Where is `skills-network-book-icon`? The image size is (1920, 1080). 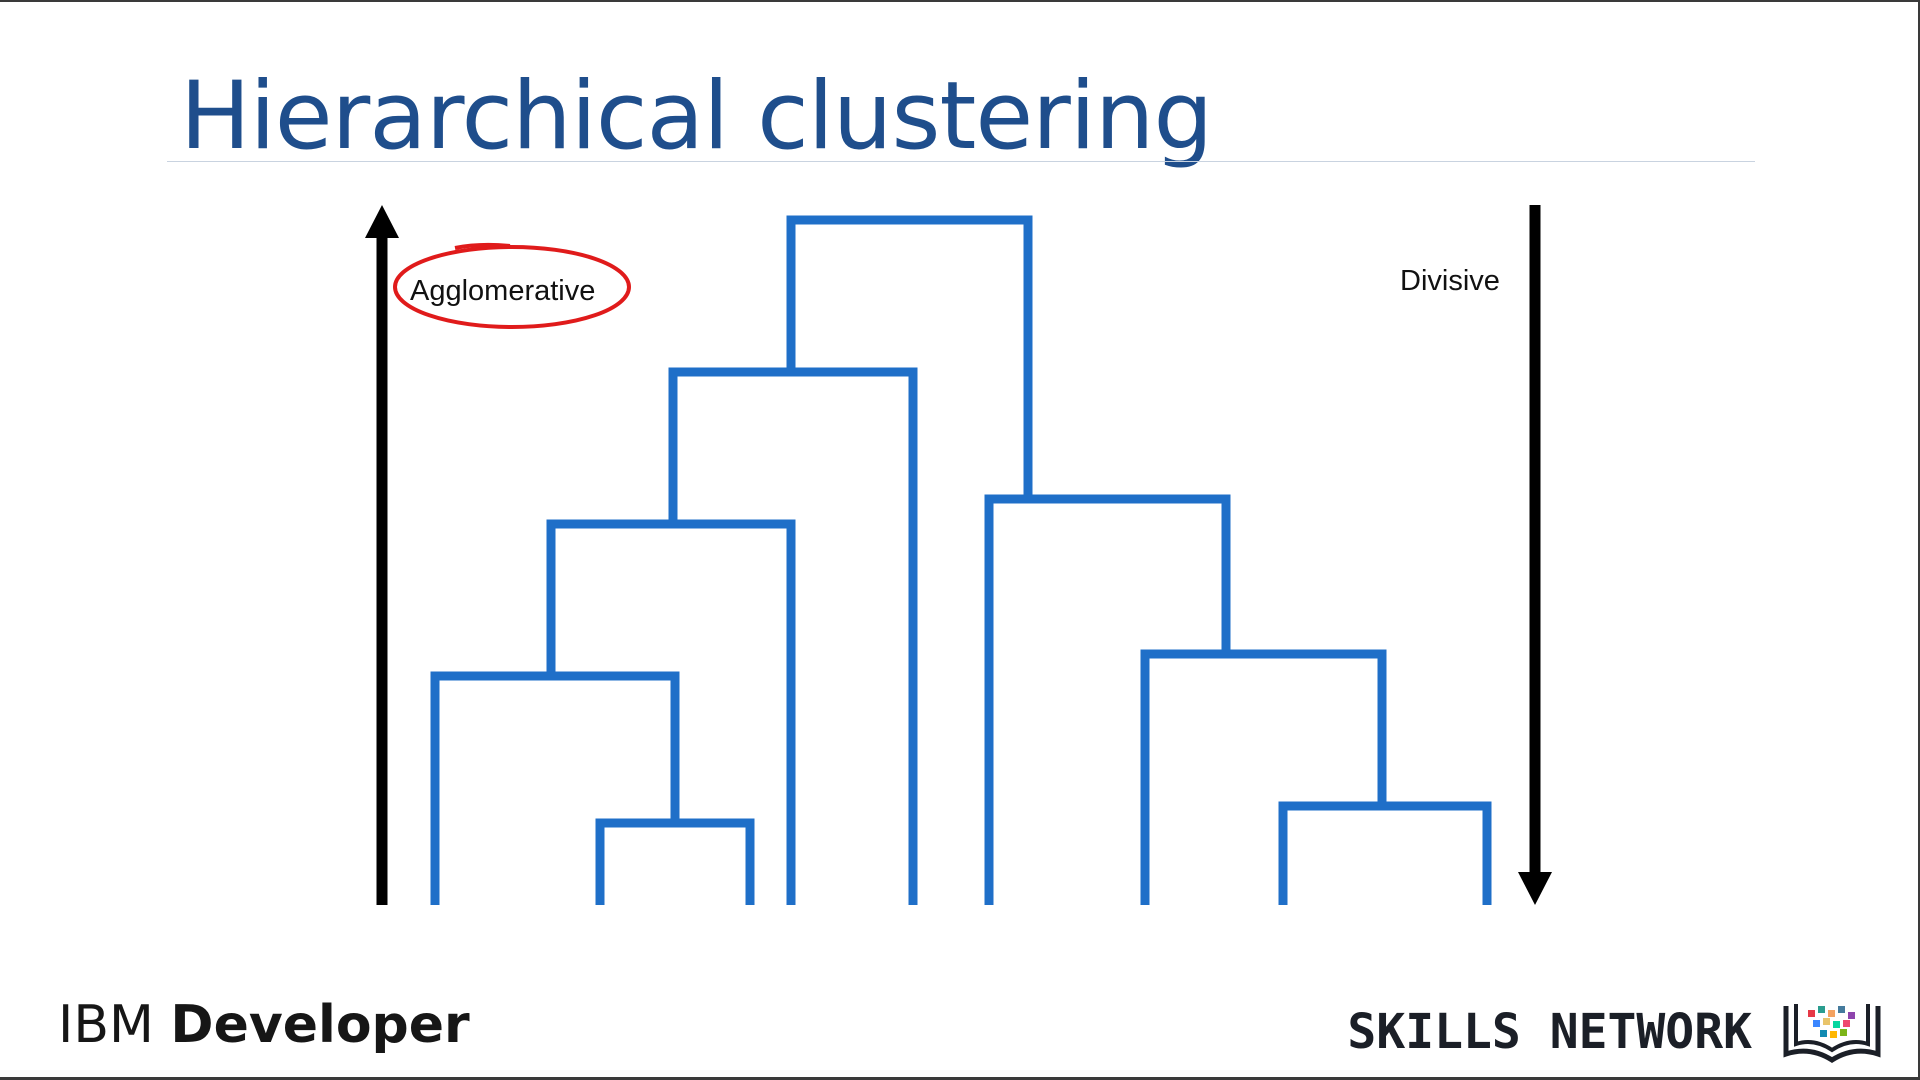 skills-network-book-icon is located at coordinates (1832, 1033).